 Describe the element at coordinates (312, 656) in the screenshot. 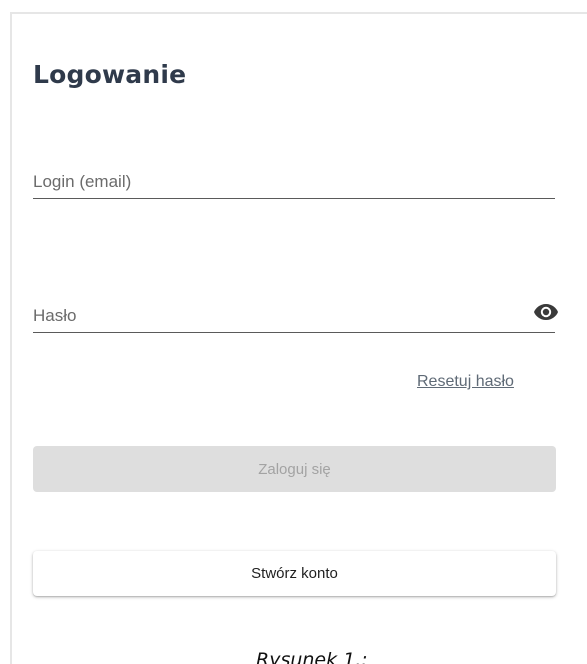

I see `figure-caption: Rysunek 1.:` at that location.